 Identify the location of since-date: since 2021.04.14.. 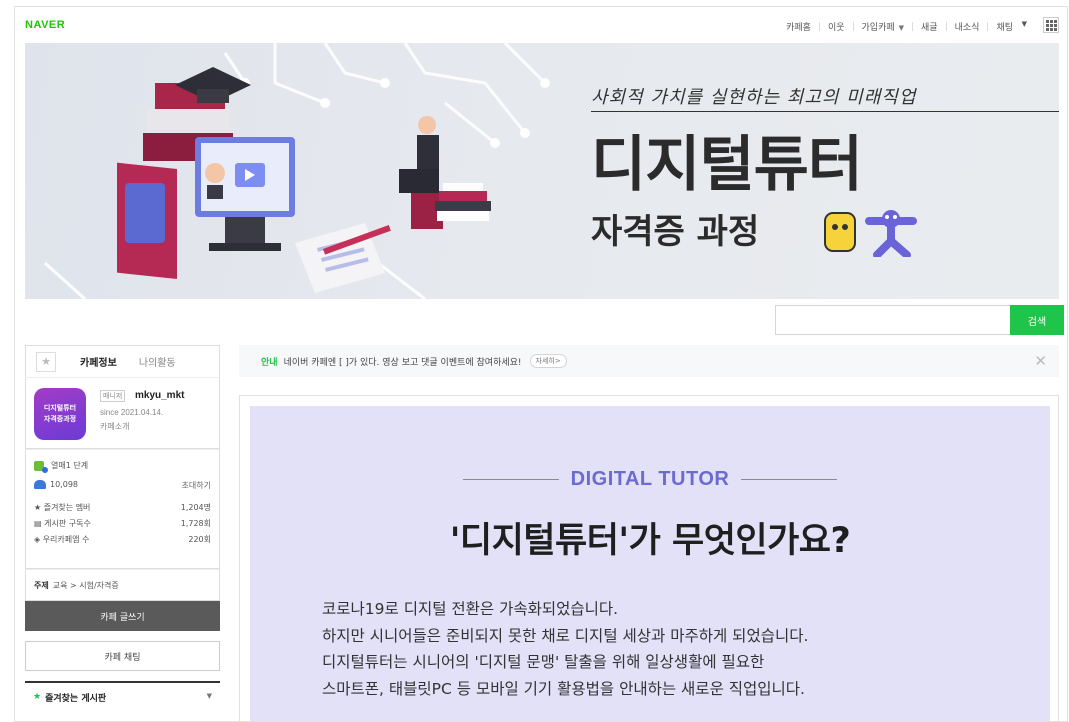
(132, 412).